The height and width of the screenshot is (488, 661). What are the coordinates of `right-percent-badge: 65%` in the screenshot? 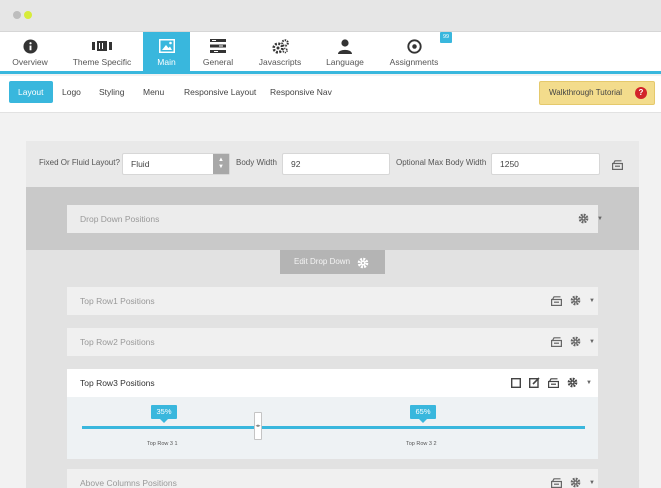 It's located at (423, 414).